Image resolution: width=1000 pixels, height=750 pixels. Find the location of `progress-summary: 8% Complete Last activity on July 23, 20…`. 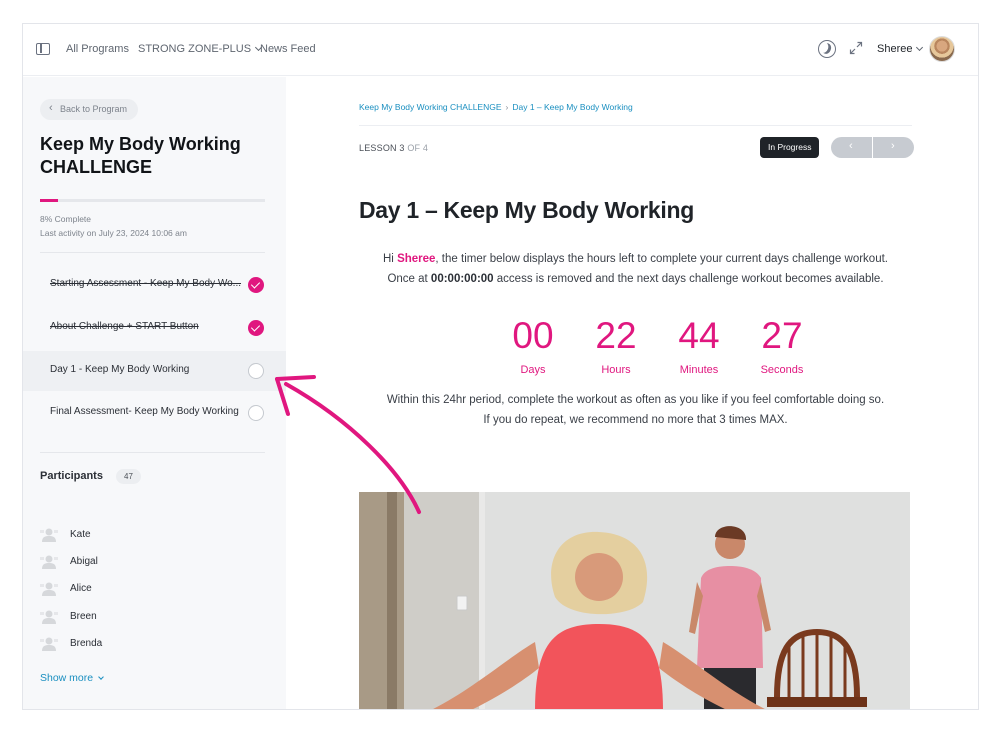

progress-summary: 8% Complete Last activity on July 23, 20… is located at coordinates (113, 226).